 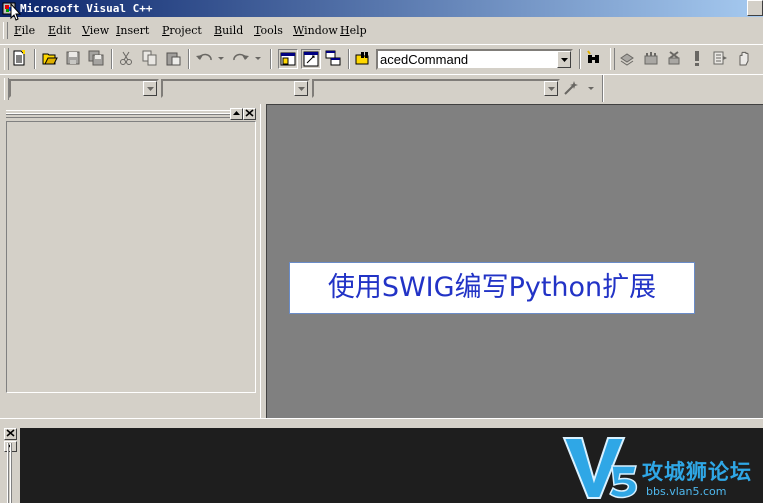 I want to click on save-icon, so click(x=73, y=58).